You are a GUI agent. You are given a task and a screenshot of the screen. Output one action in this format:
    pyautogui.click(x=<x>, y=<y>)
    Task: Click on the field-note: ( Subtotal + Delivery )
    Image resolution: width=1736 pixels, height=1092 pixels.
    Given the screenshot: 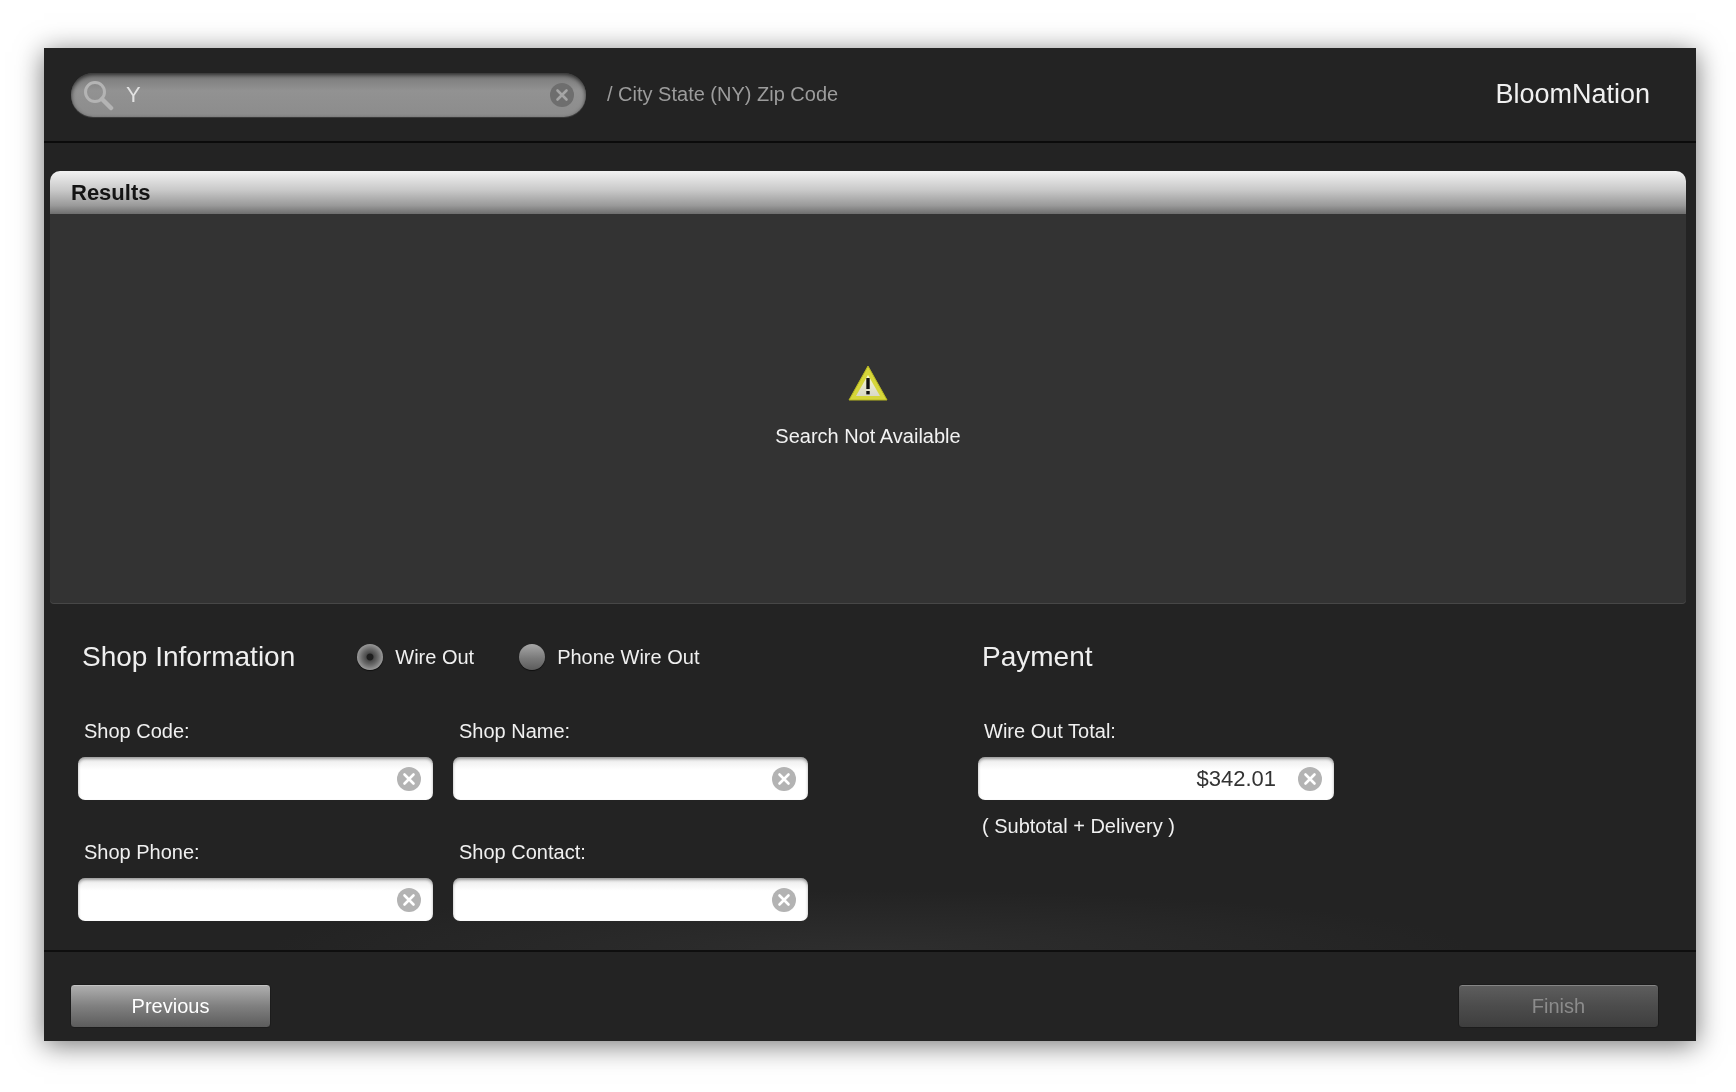 What is the action you would take?
    pyautogui.click(x=1078, y=826)
    